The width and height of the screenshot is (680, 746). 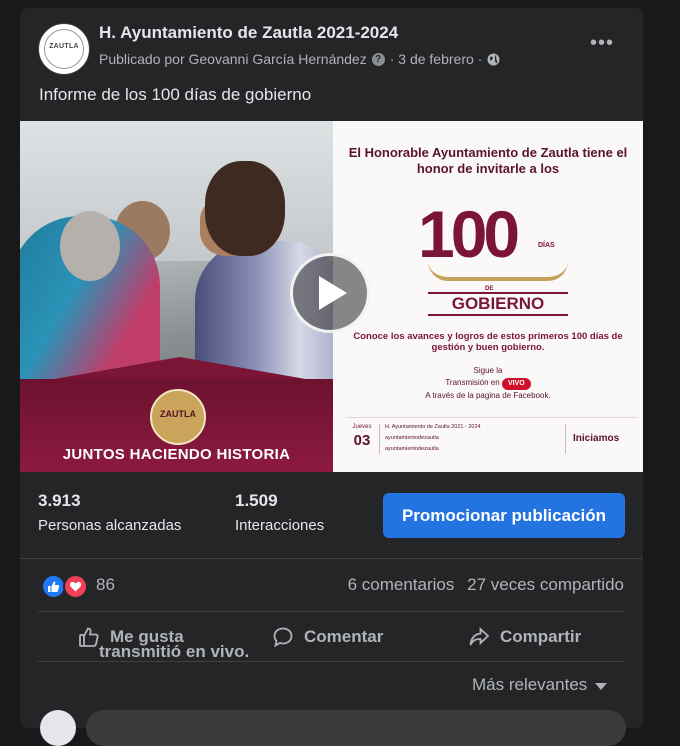 I want to click on share-arrow-icon, so click(x=479, y=636).